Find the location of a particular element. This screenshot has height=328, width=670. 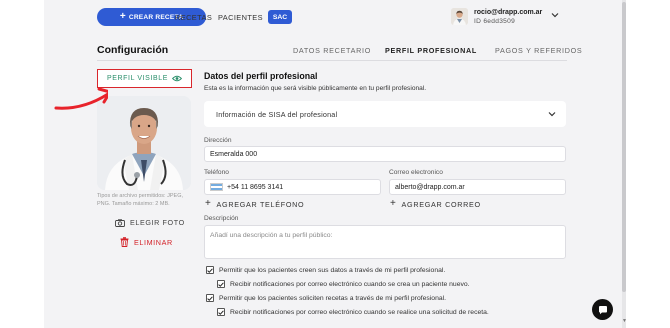

tab-datos-recetario: DATOS RECETARIO is located at coordinates (332, 50).